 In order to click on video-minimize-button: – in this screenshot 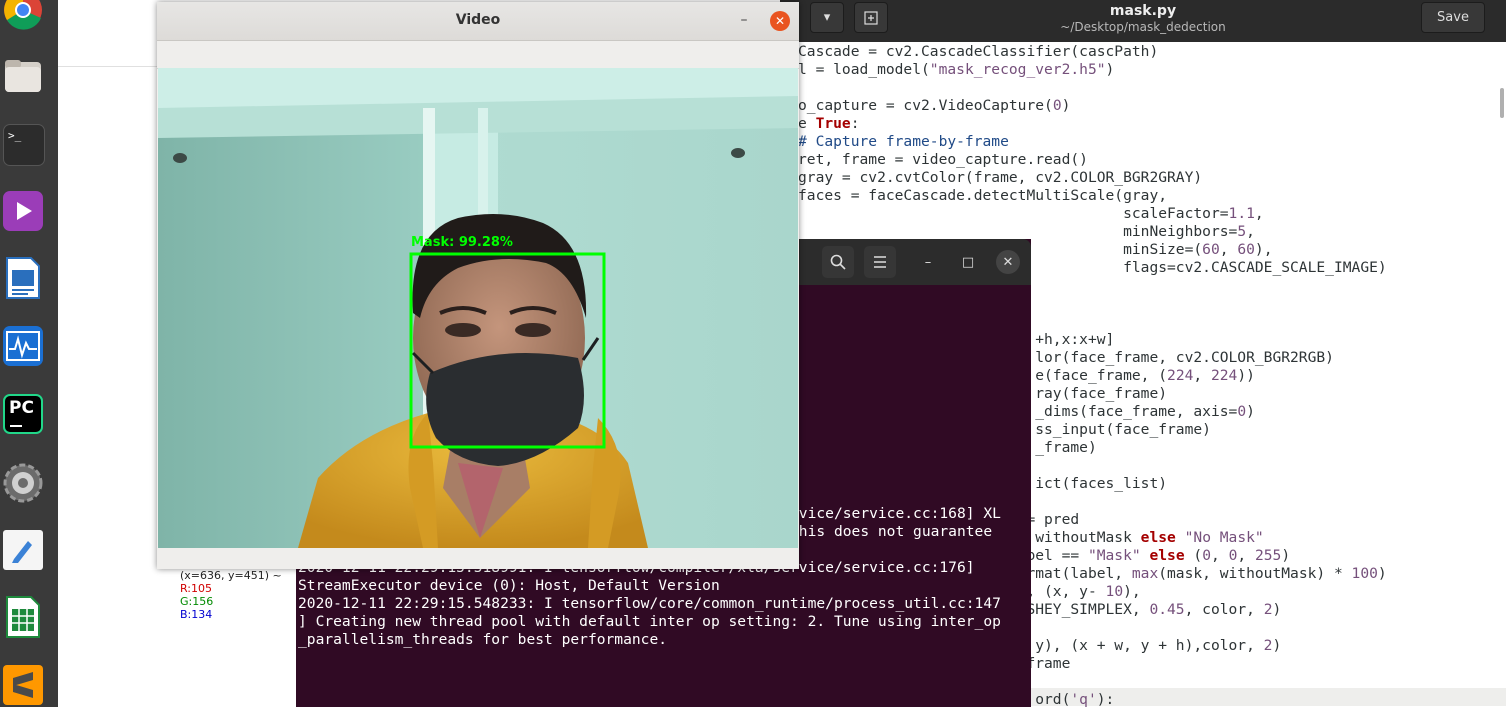, I will do `click(744, 20)`.